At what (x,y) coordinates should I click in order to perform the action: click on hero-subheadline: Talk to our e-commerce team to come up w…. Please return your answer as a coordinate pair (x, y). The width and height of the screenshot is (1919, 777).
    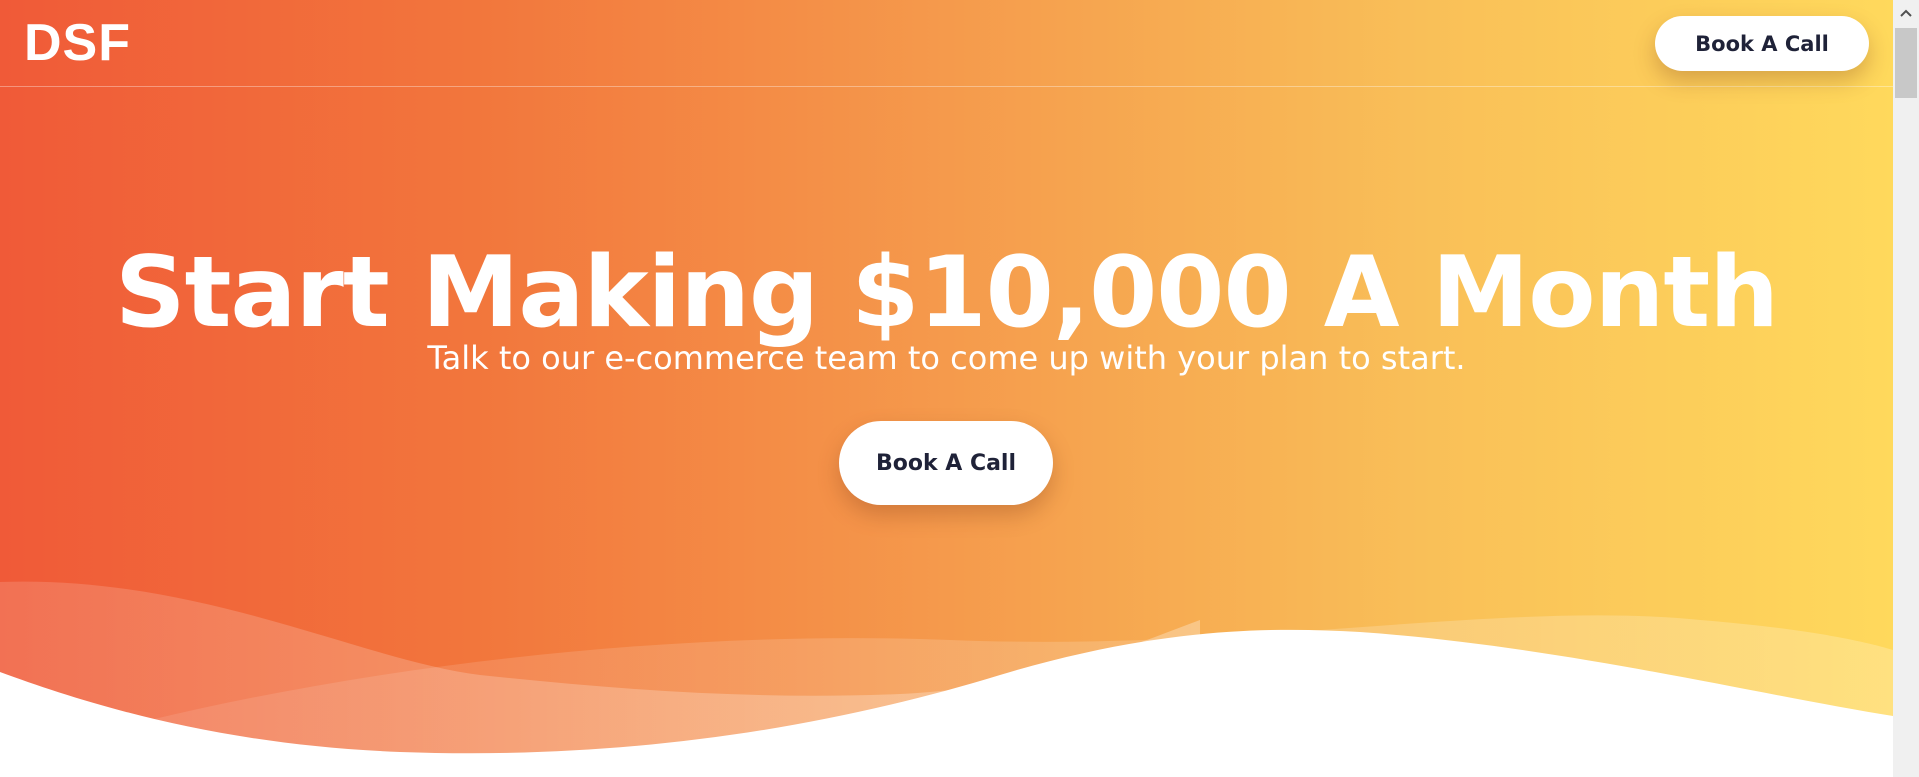
    Looking at the image, I should click on (946, 358).